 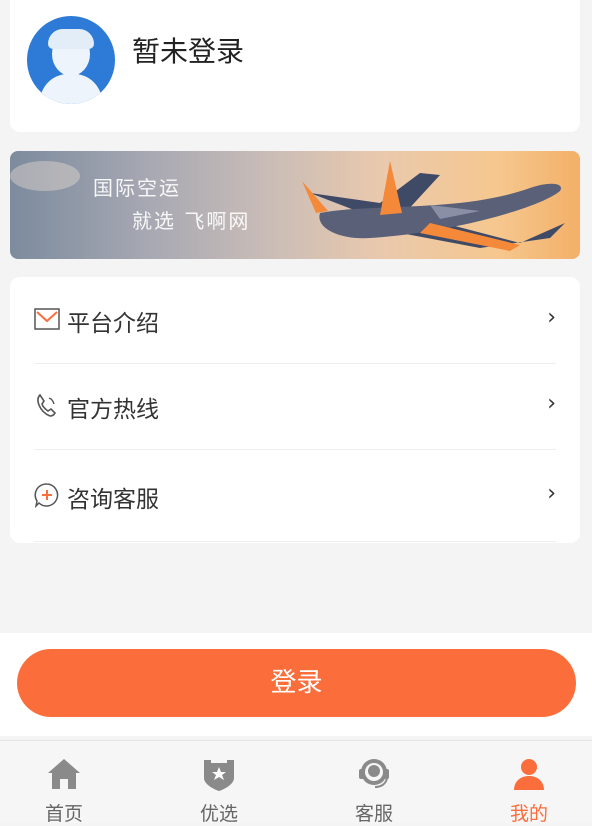 I want to click on menu-item-platform-intro: 平台介绍 ›, so click(x=295, y=320).